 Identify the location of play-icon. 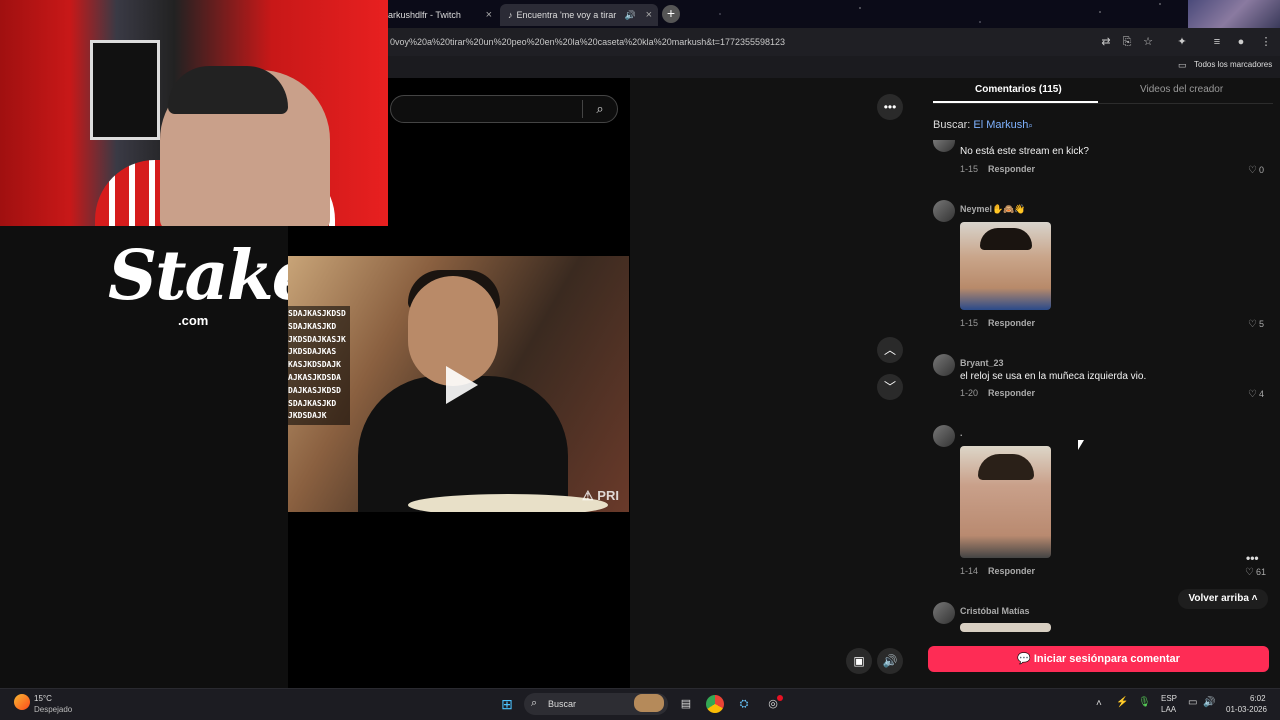
(462, 385).